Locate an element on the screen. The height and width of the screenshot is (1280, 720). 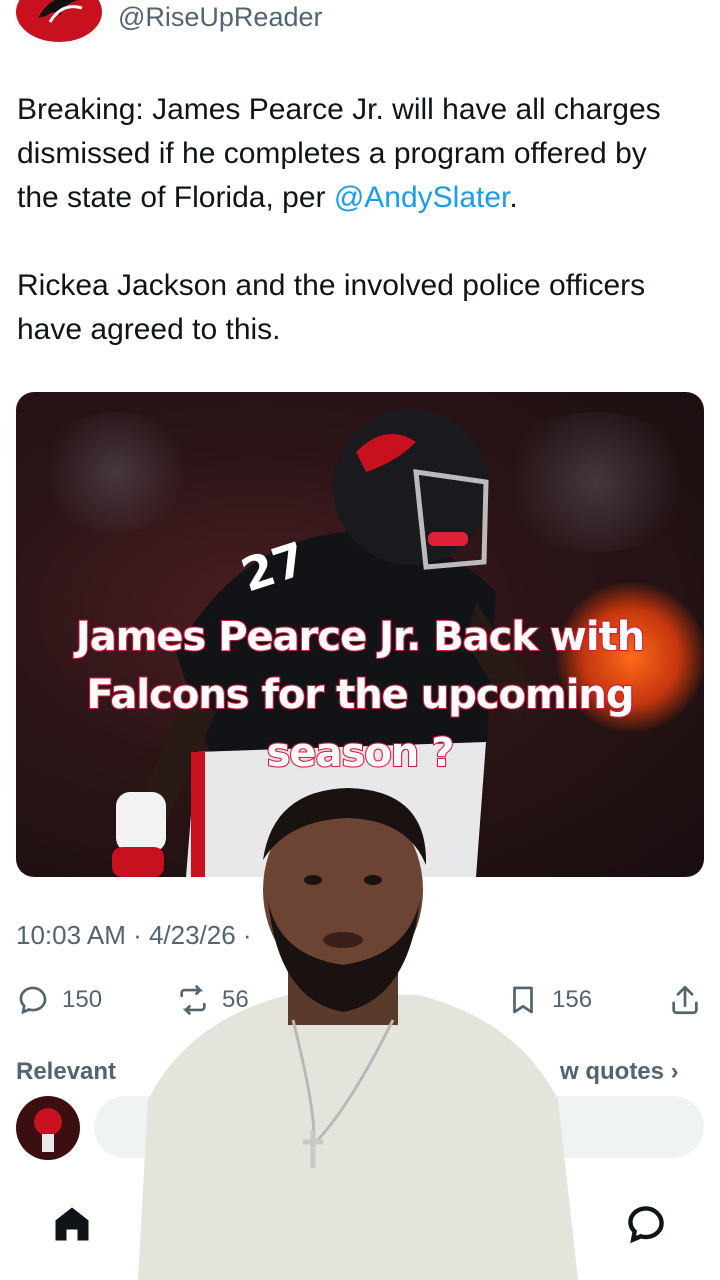
reply-icon is located at coordinates (33, 1000).